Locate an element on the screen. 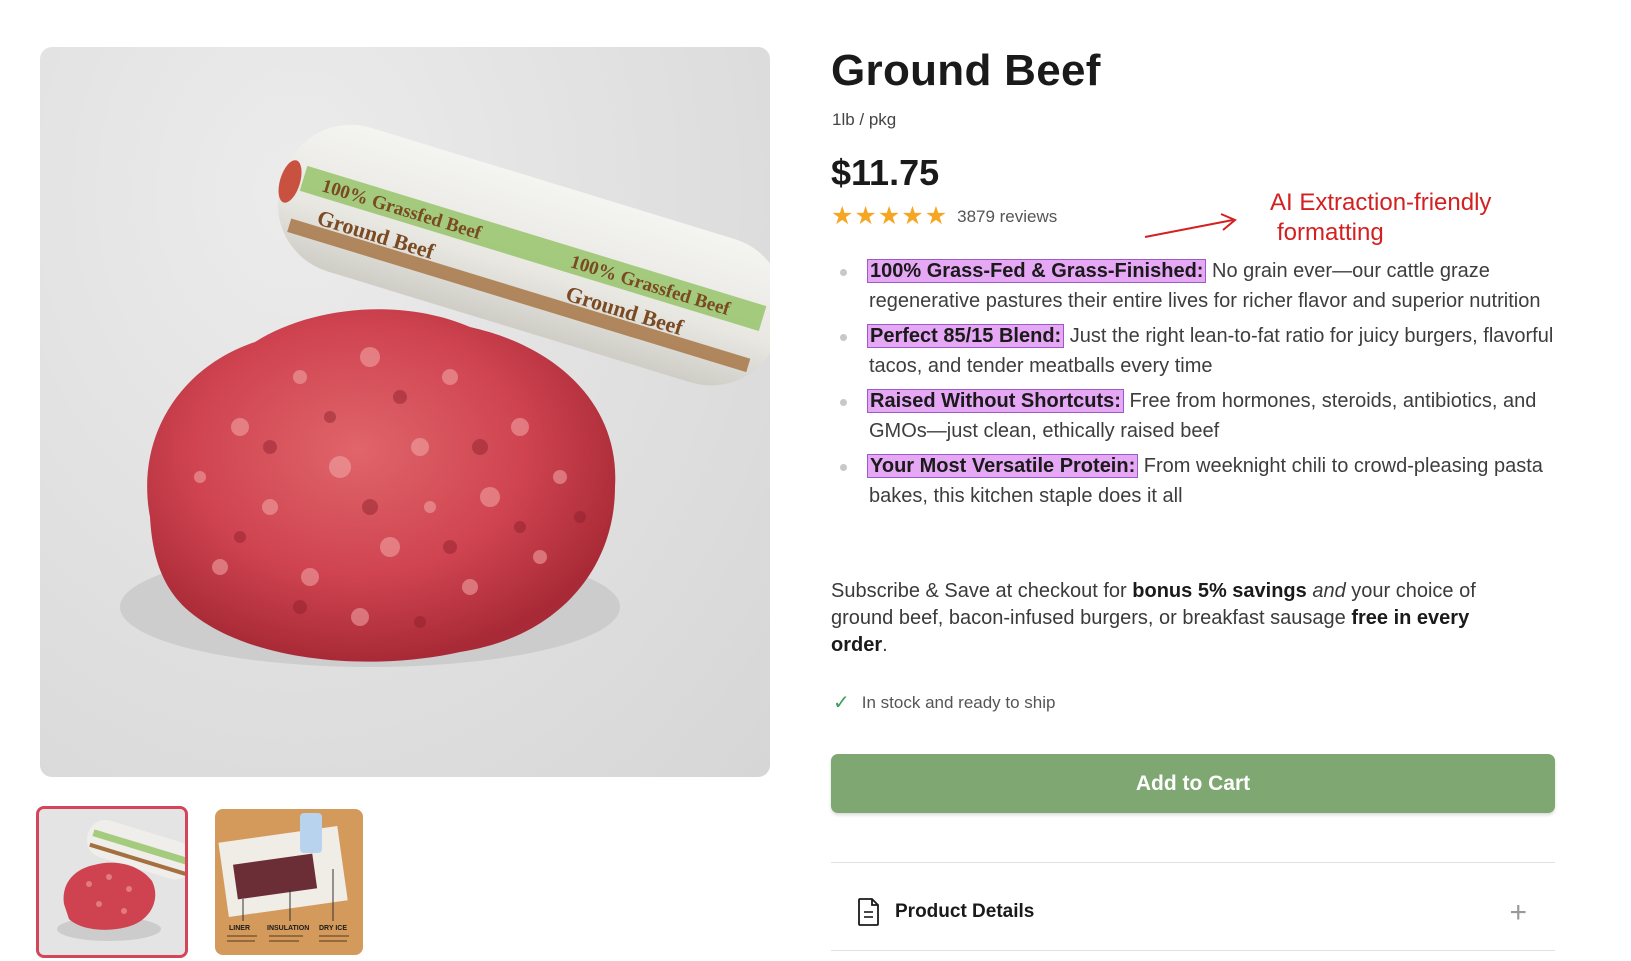  thumbnail-ground-beef is located at coordinates (112, 882).